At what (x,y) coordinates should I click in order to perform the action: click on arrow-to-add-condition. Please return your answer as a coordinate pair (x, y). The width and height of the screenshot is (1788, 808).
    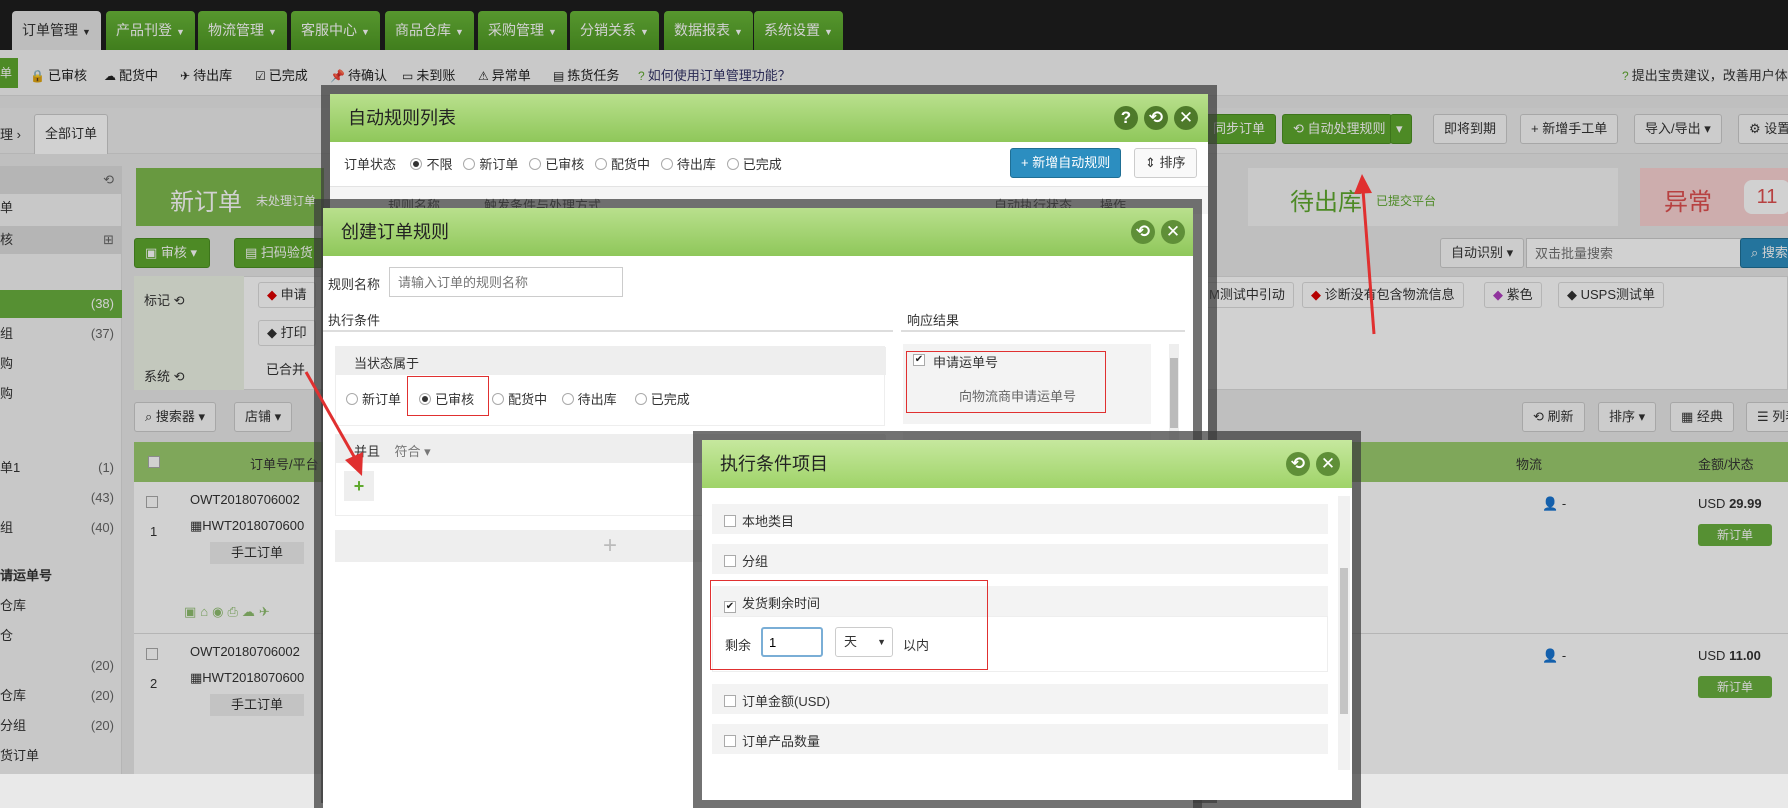
    Looking at the image, I should click on (331, 416).